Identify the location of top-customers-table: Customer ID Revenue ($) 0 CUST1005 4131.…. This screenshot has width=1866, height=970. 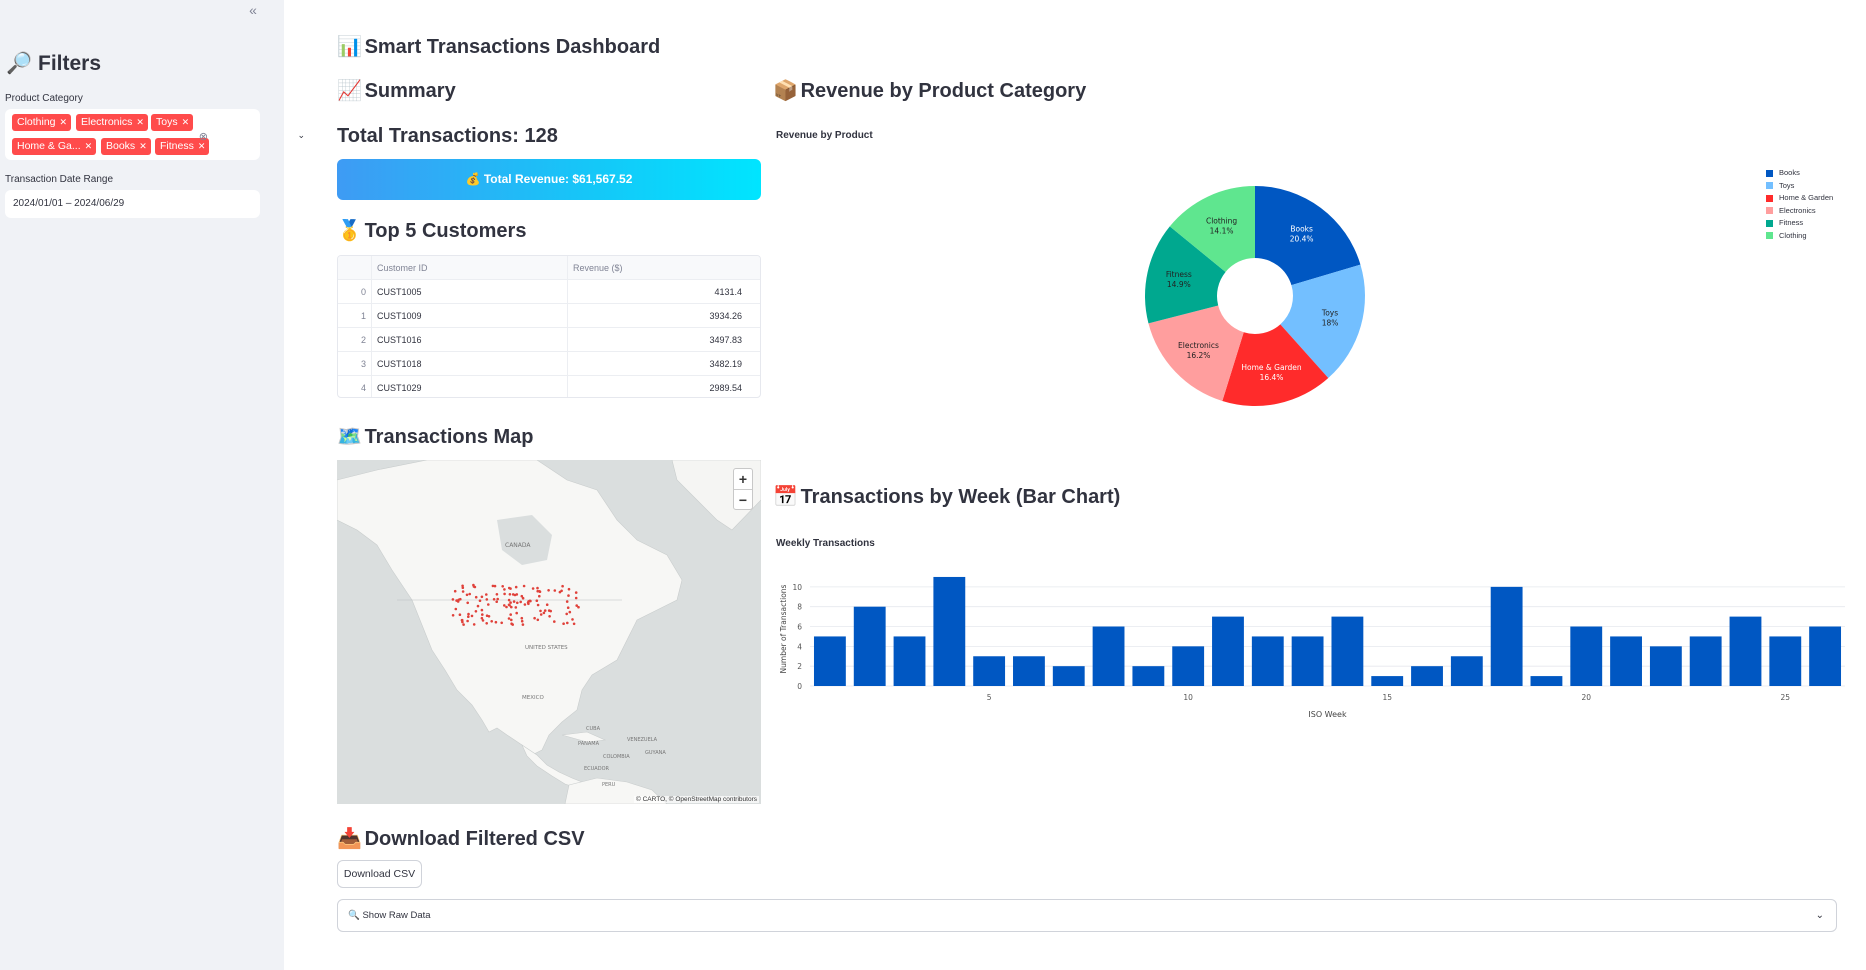
(549, 326).